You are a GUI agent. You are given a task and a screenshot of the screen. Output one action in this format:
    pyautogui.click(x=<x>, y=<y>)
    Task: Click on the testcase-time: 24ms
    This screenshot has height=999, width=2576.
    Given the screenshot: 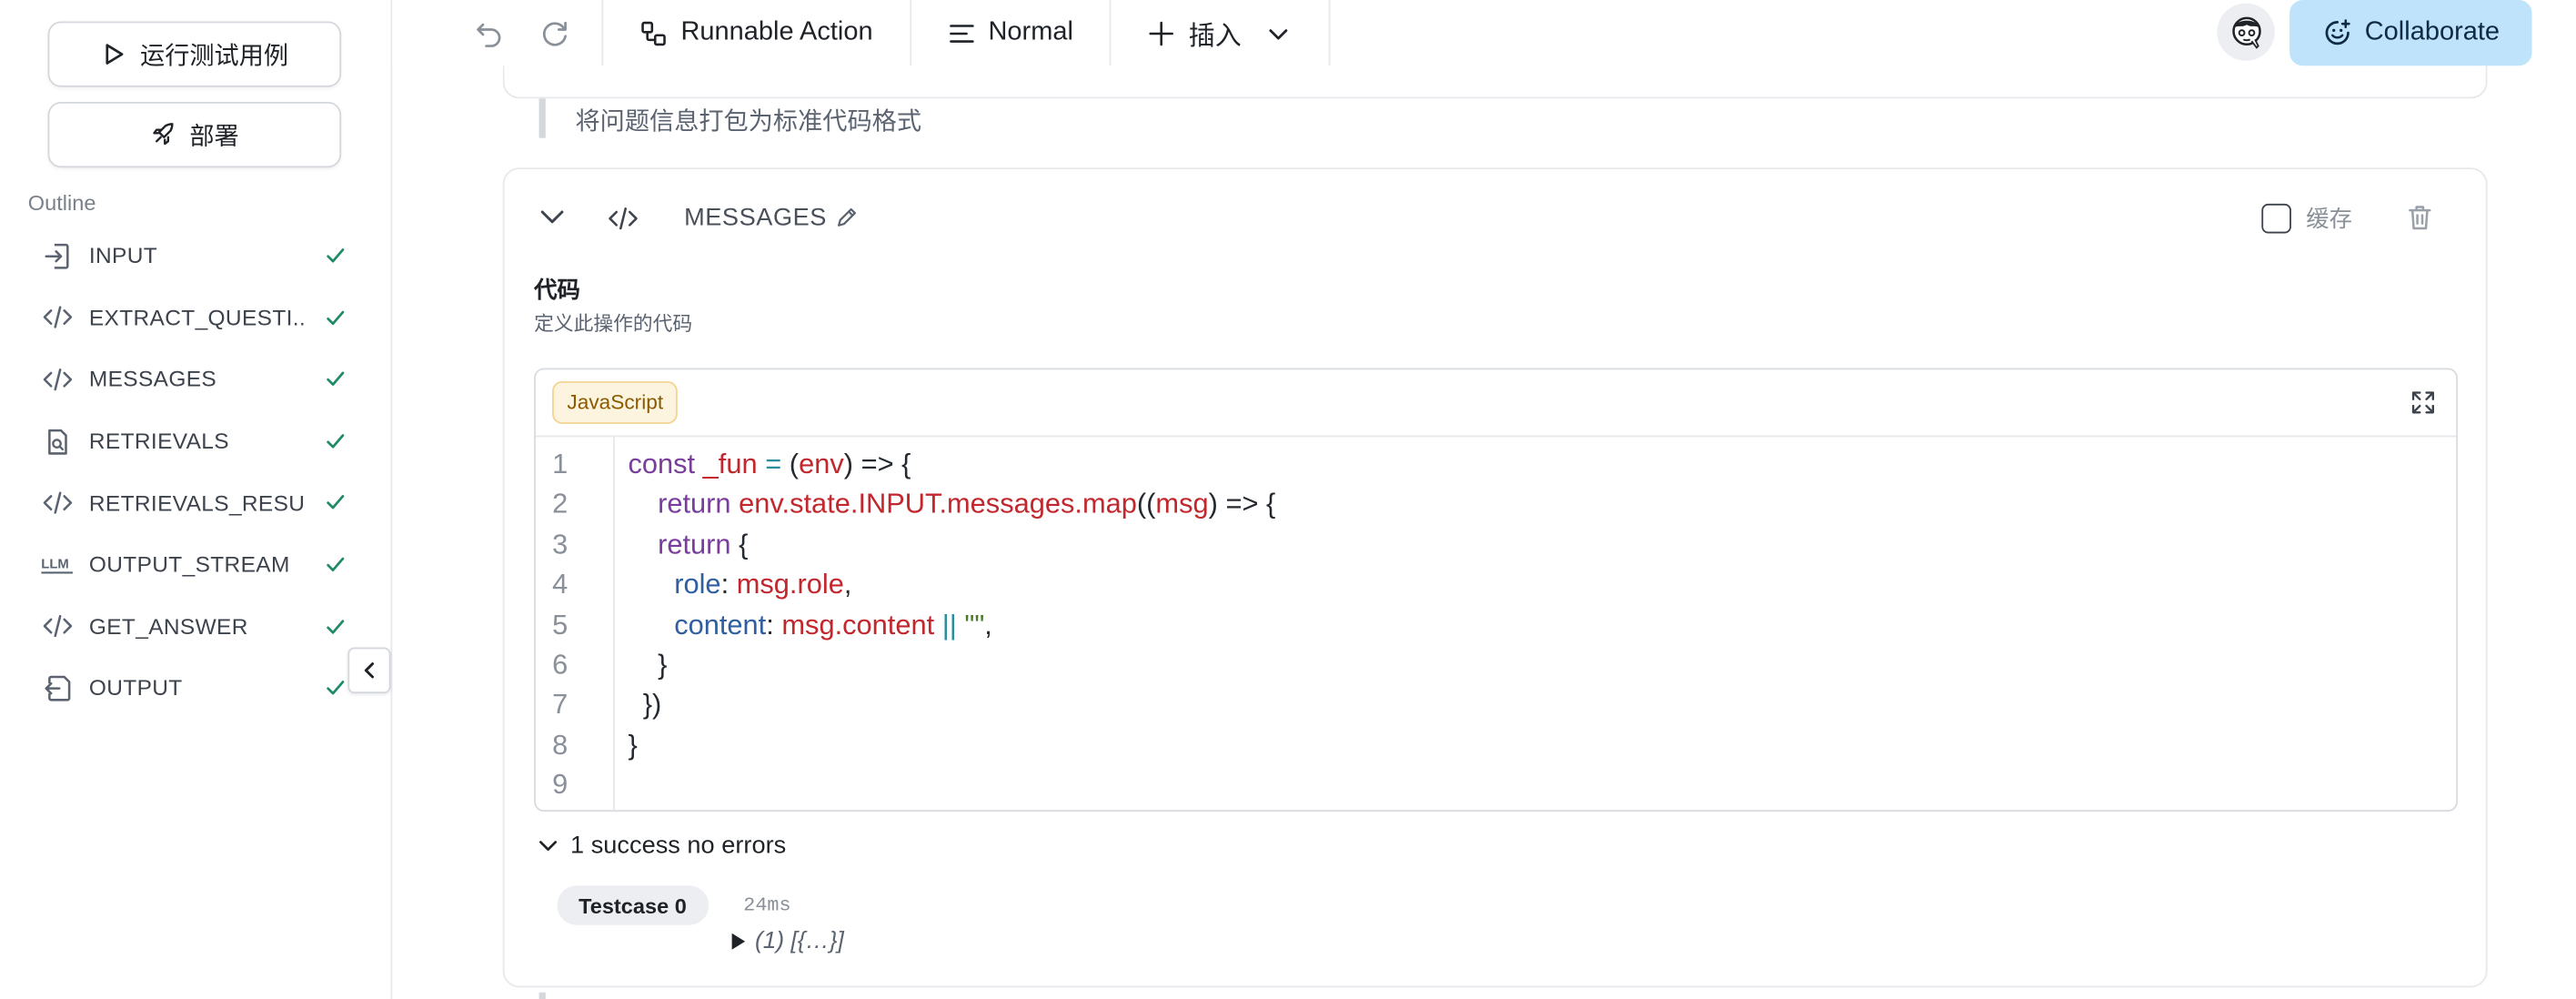 What is the action you would take?
    pyautogui.click(x=767, y=905)
    